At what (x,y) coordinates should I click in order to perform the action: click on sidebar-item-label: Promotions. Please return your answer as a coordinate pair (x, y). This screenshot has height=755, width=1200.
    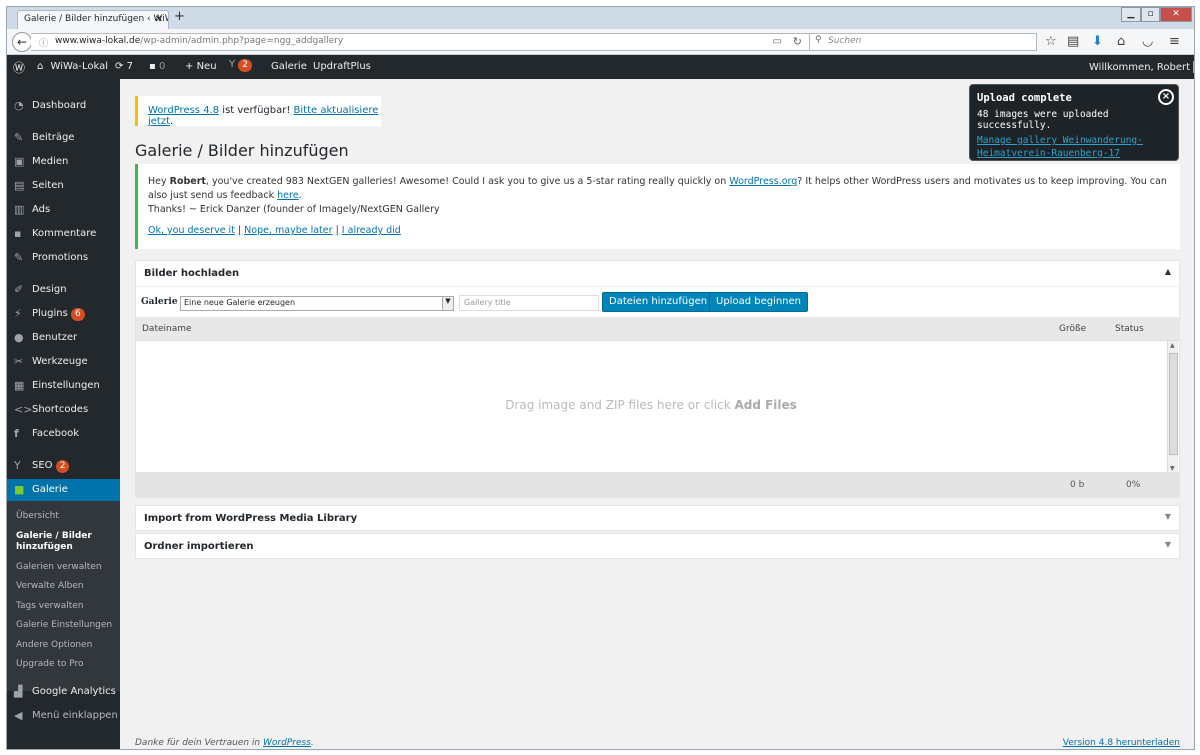
    Looking at the image, I should click on (60, 257).